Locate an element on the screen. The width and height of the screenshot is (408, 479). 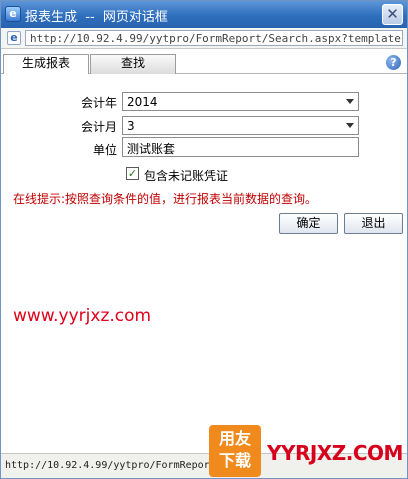
year-select: 2014 is located at coordinates (240, 101).